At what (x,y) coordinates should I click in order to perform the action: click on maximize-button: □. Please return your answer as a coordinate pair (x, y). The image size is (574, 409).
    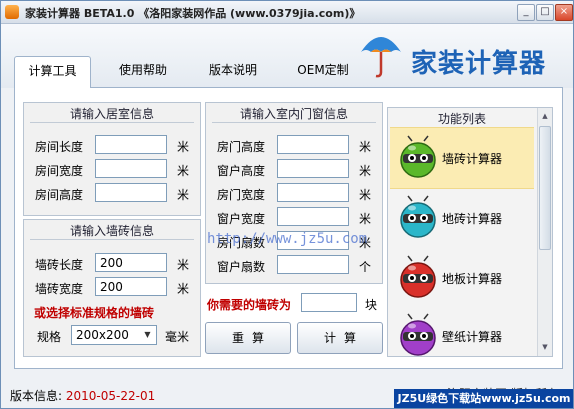
    Looking at the image, I should click on (545, 12).